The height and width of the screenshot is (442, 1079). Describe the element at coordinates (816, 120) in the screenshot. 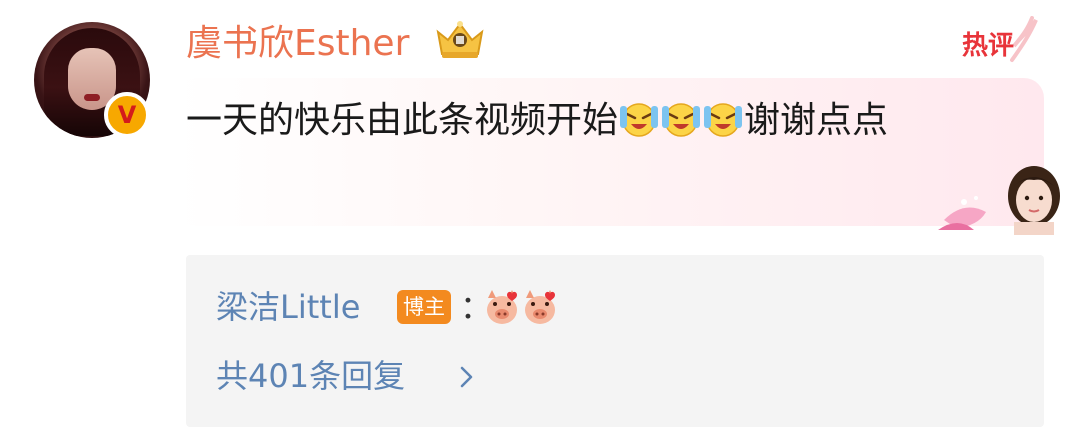

I see `comment-text-part2: 谢谢点点` at that location.